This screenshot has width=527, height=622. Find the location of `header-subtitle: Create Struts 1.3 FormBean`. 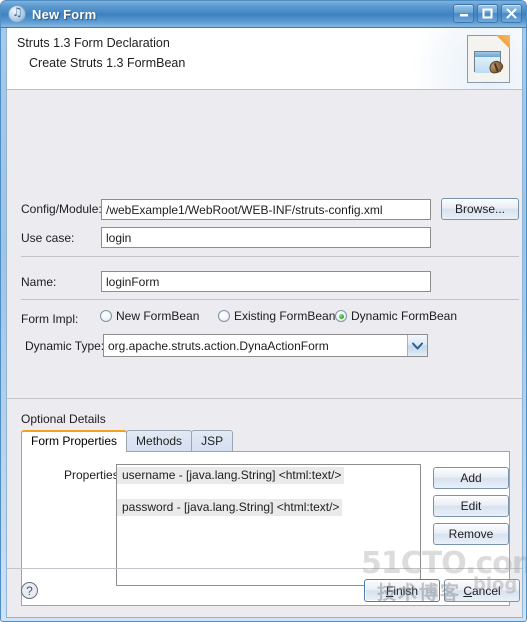

header-subtitle: Create Struts 1.3 FormBean is located at coordinates (107, 63).